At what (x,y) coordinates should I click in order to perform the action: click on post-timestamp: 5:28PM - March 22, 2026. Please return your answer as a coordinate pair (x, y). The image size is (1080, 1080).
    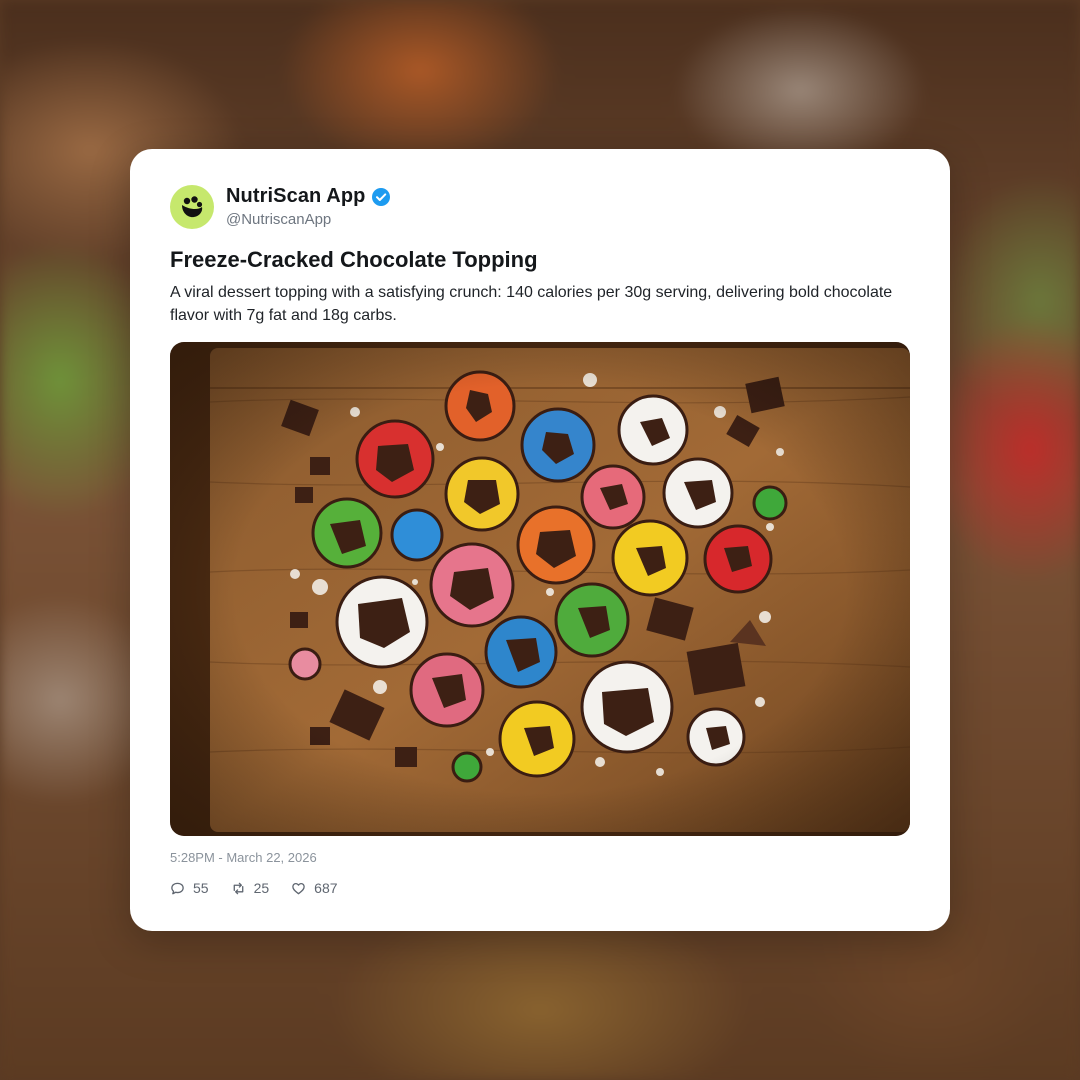
    Looking at the image, I should click on (243, 857).